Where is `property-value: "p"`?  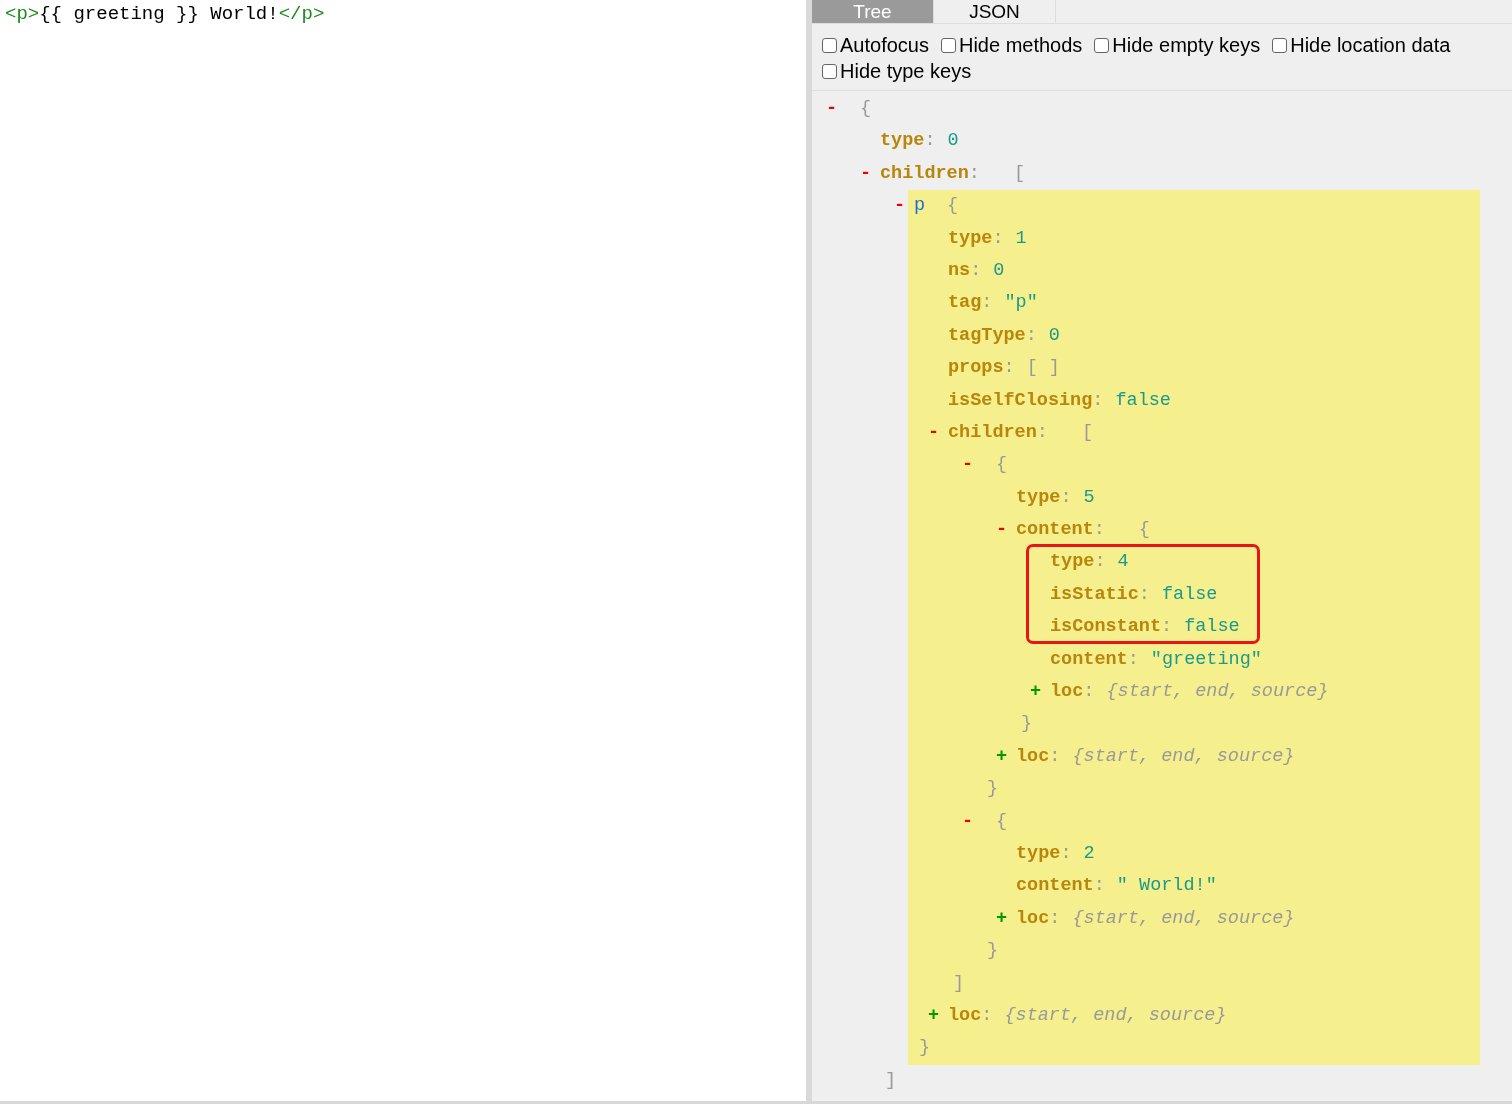
property-value: "p" is located at coordinates (1021, 303).